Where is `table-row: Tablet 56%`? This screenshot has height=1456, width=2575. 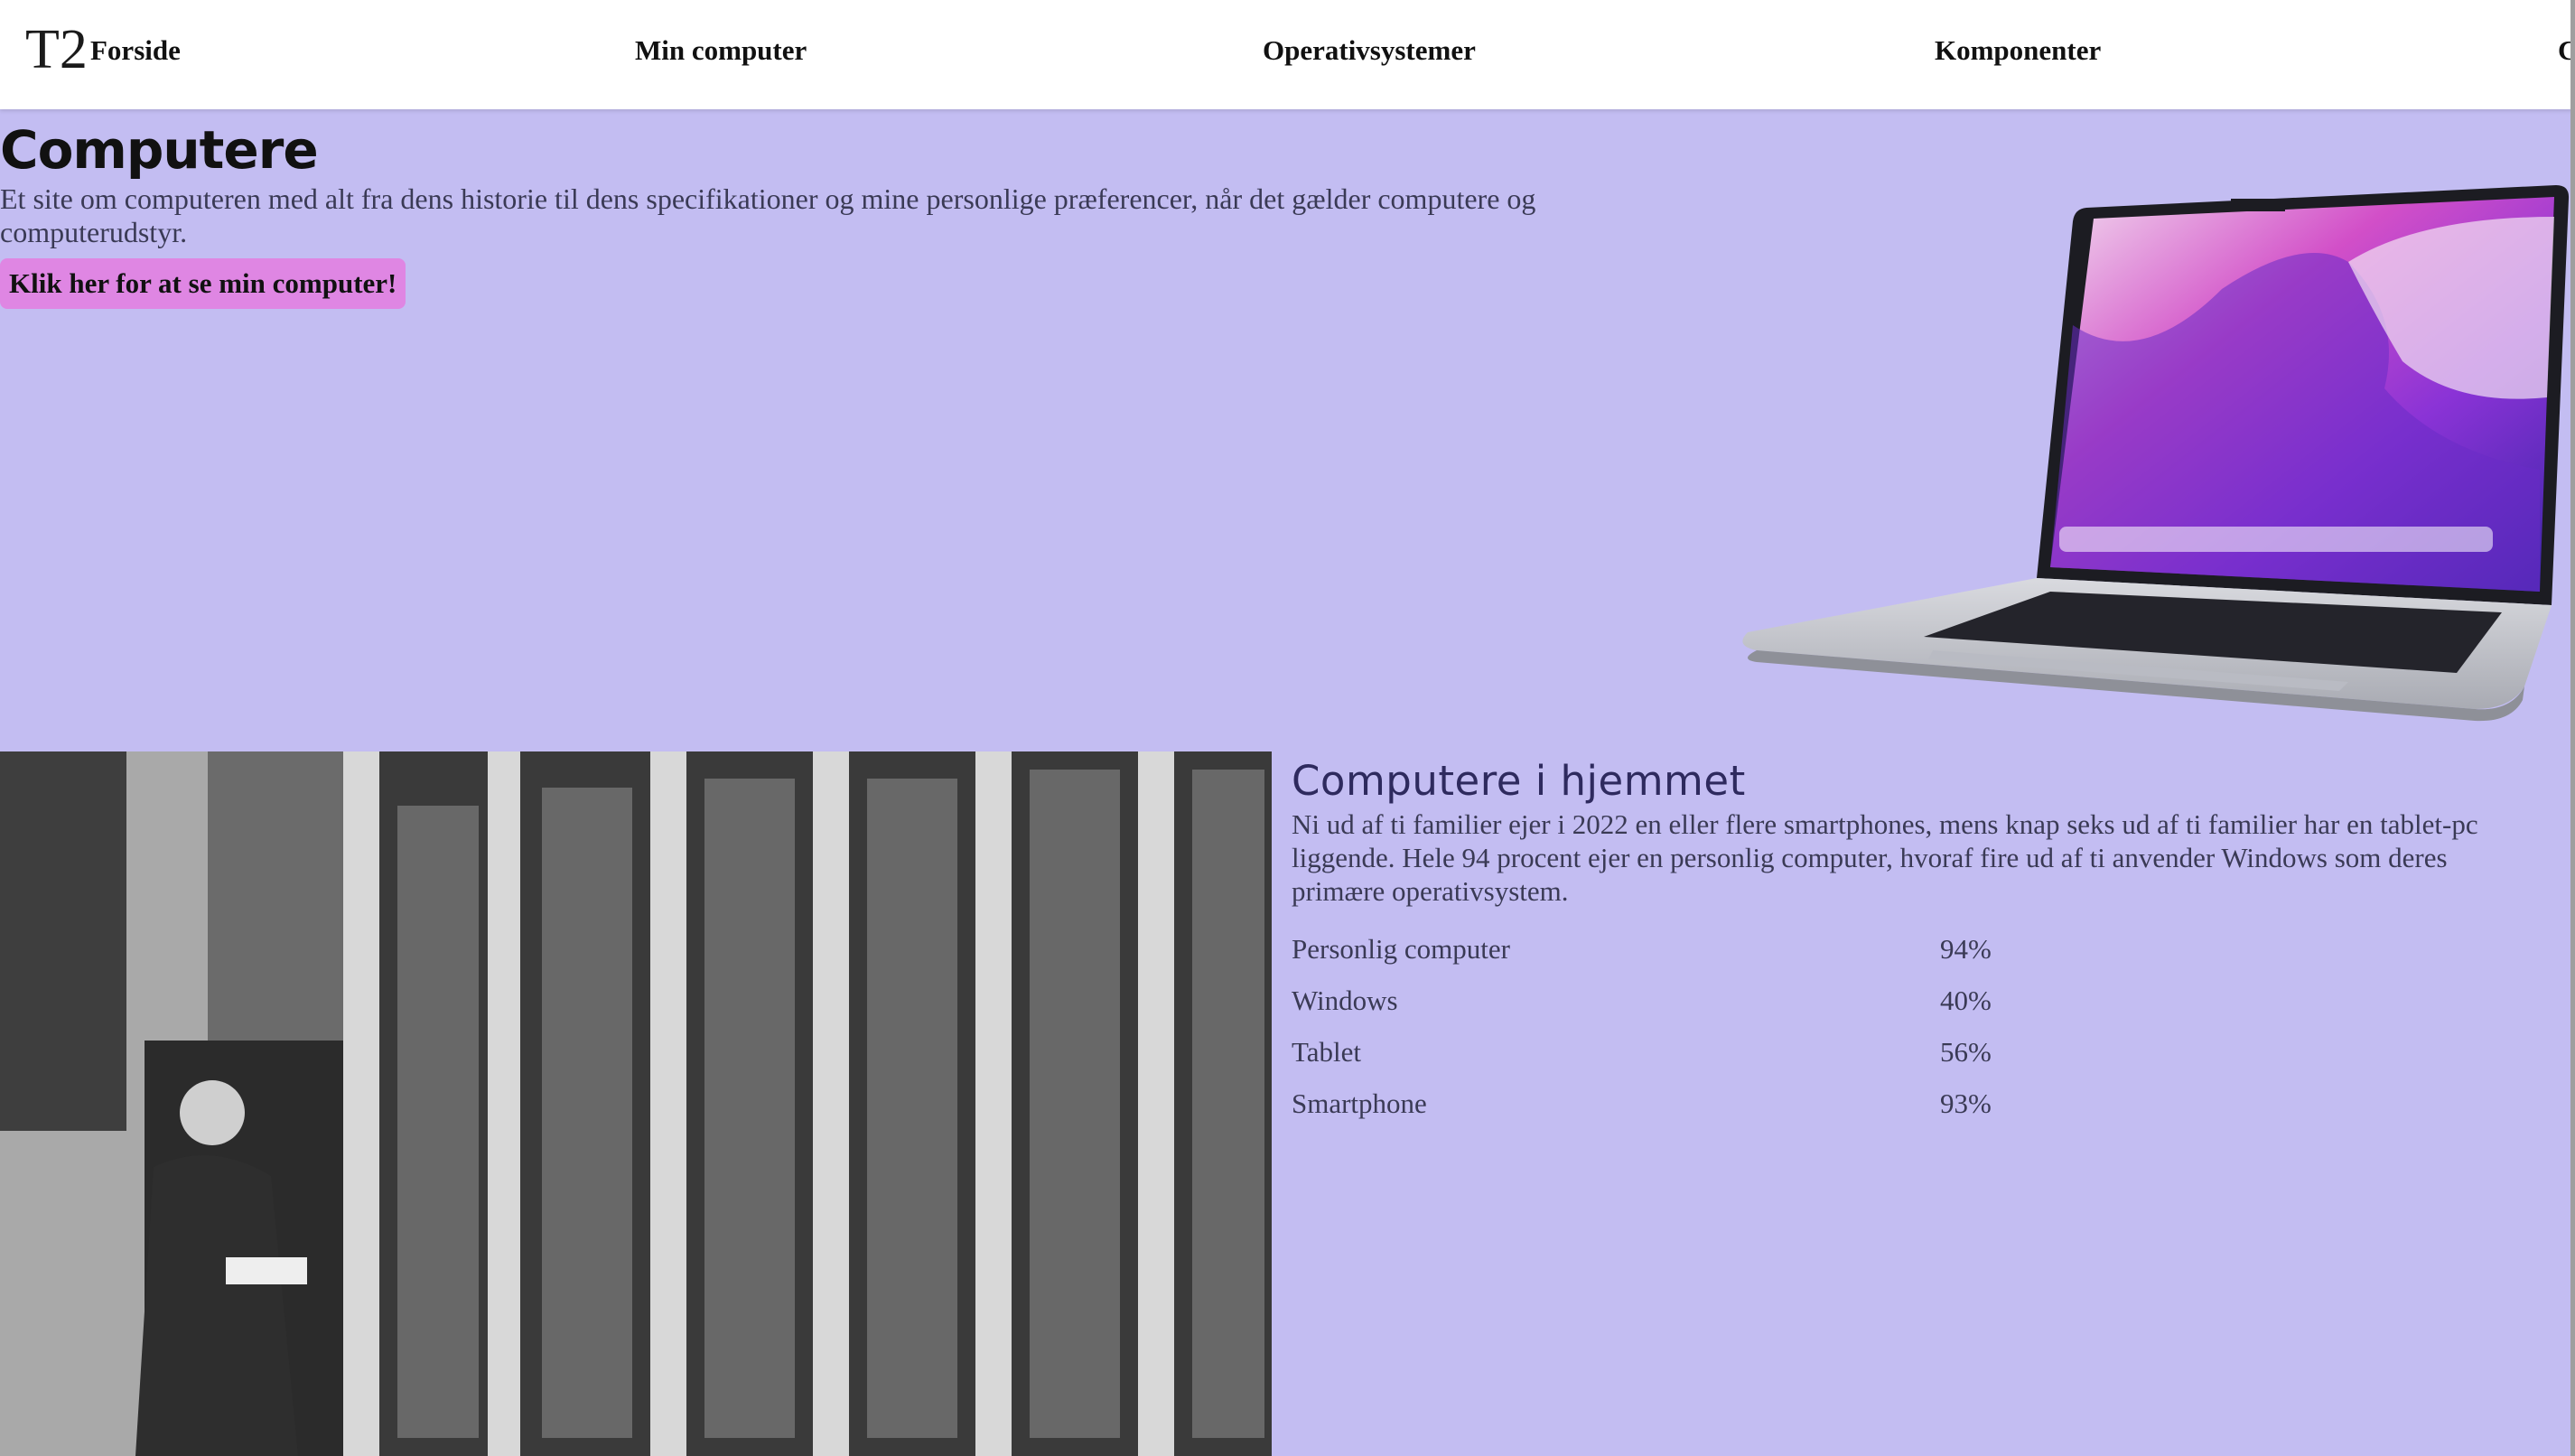
table-row: Tablet 56% is located at coordinates (1642, 1052).